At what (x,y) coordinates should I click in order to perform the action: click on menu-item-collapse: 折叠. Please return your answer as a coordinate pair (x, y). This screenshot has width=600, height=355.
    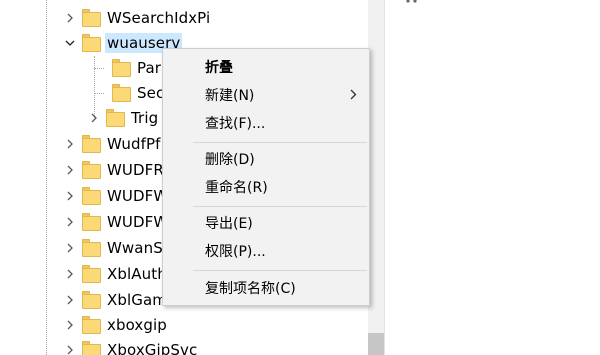
    Looking at the image, I should click on (266, 67).